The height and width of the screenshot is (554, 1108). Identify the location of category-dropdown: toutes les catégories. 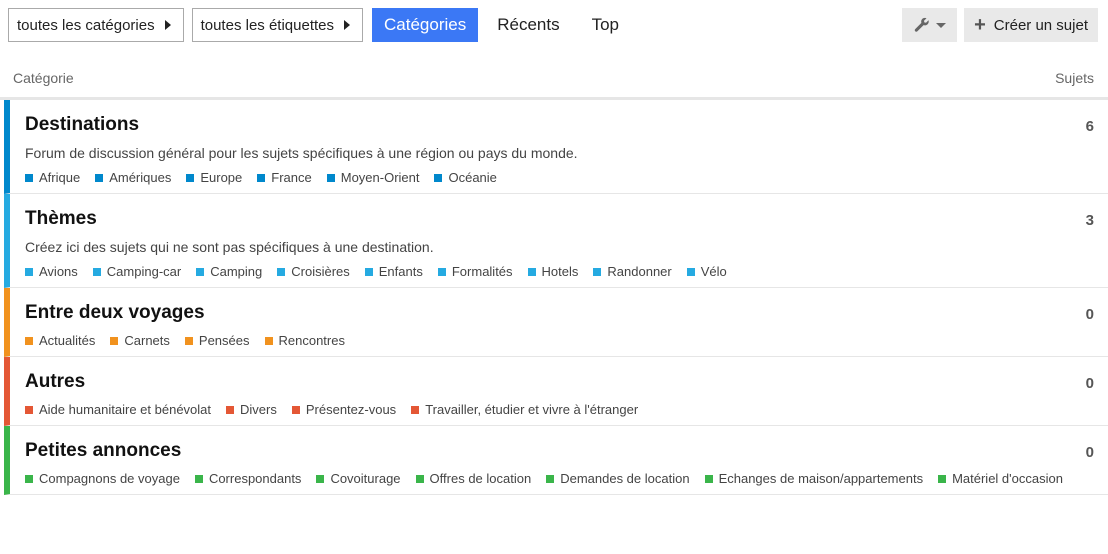
(96, 25).